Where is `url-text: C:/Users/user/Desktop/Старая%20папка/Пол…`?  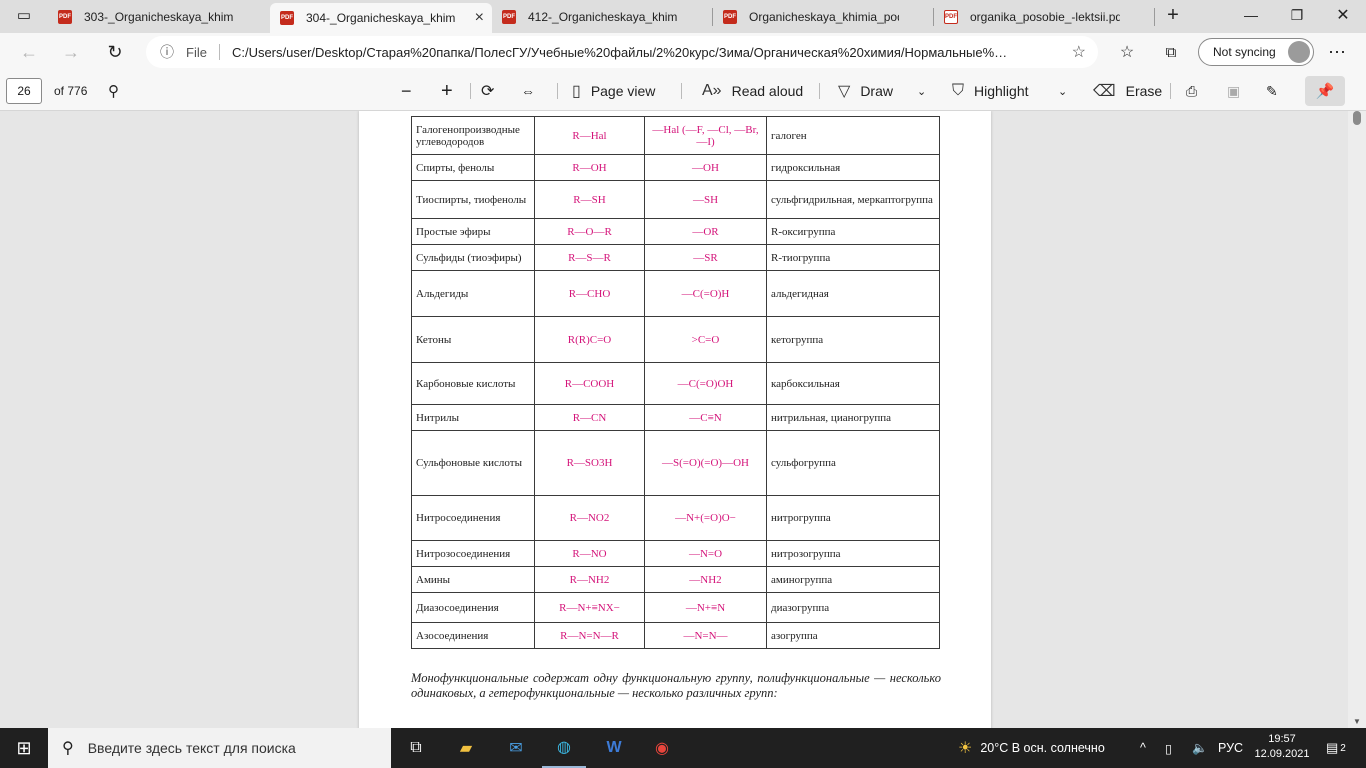
url-text: C:/Users/user/Desktop/Старая%20папка/Пол… is located at coordinates (640, 52).